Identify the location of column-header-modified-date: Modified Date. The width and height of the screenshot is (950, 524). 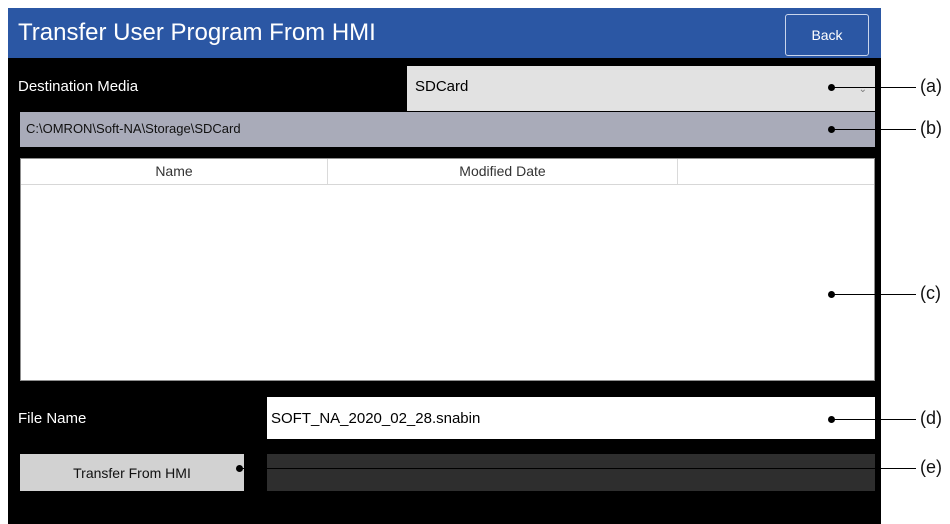
(503, 171).